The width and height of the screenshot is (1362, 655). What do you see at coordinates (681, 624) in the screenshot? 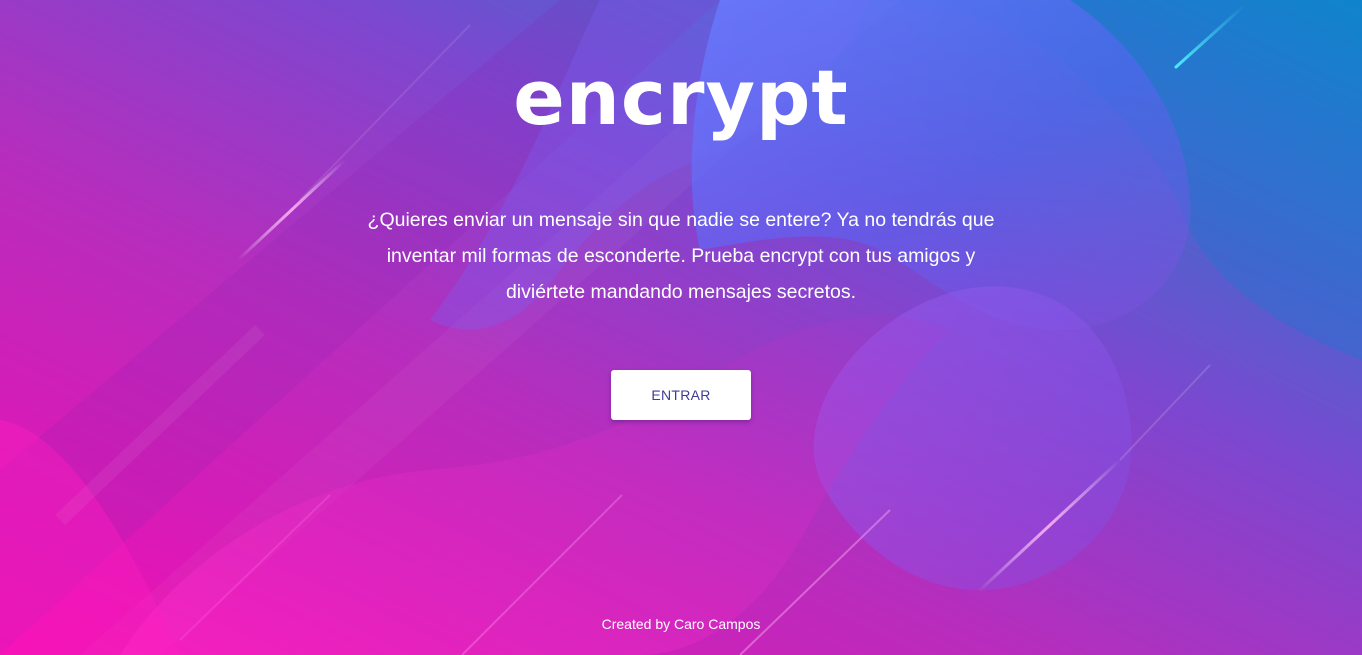
I see `footer-credit: Created by Caro Campos` at bounding box center [681, 624].